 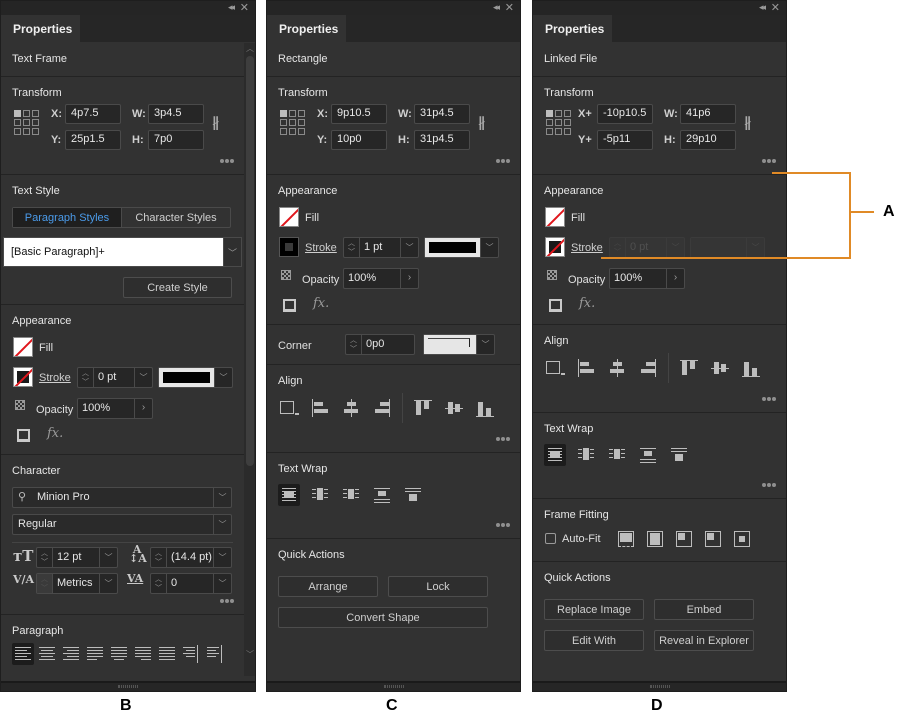 I want to click on align-right-icon, so click(x=71, y=654).